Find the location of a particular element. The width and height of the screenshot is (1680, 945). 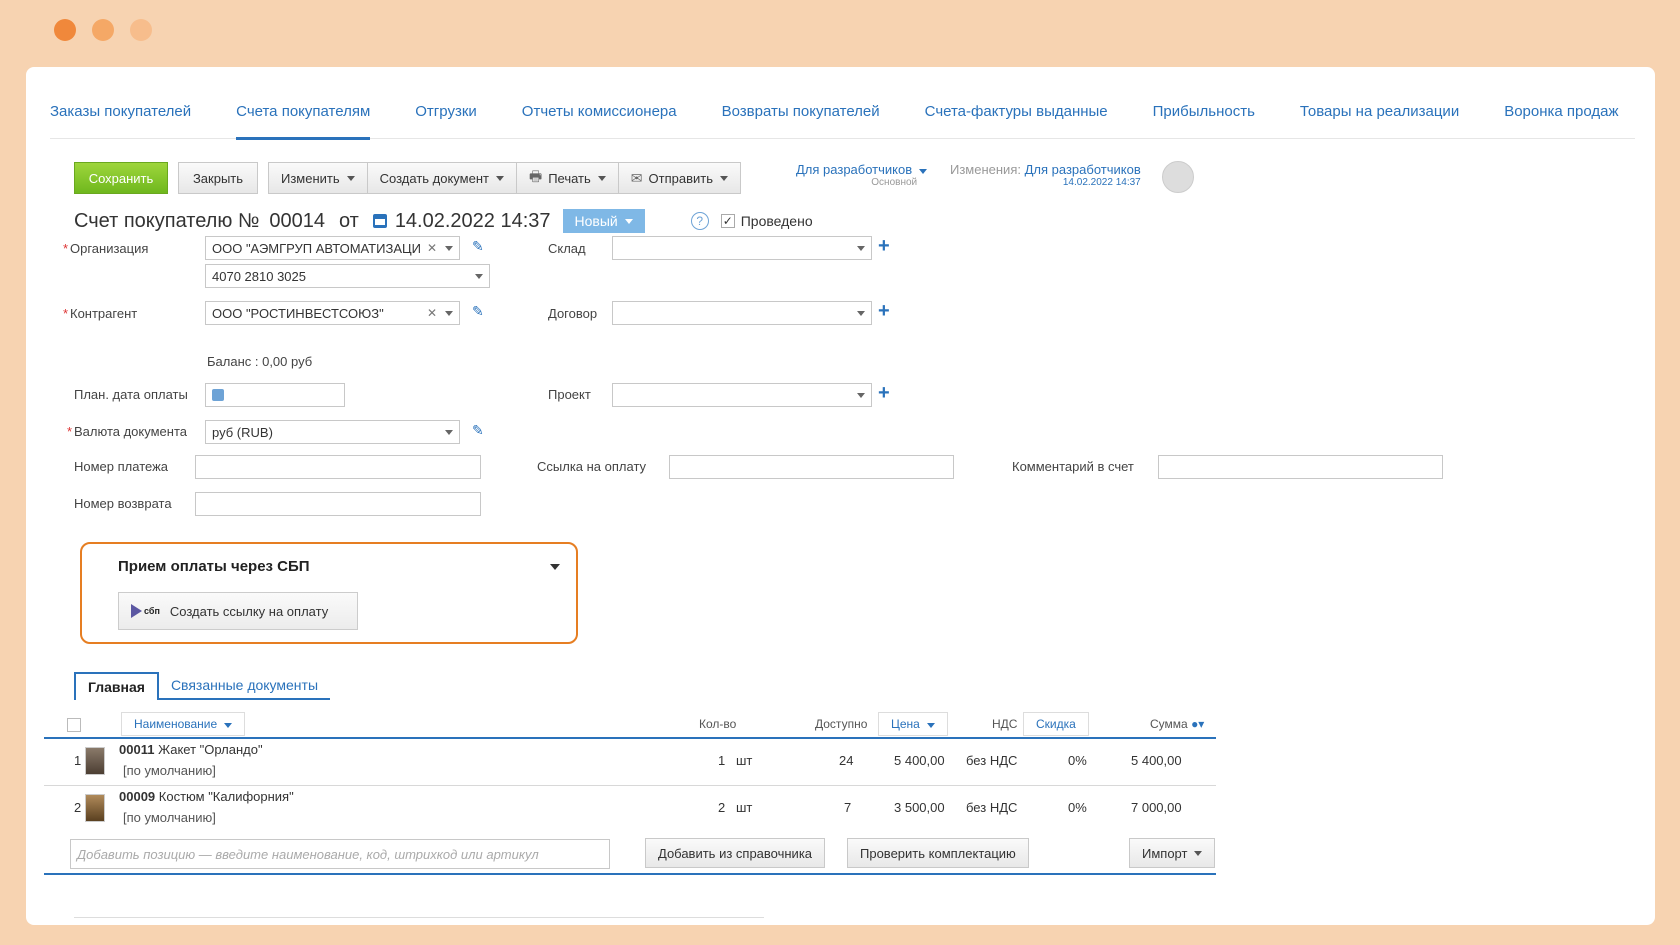

print-label: Печать is located at coordinates (569, 178).